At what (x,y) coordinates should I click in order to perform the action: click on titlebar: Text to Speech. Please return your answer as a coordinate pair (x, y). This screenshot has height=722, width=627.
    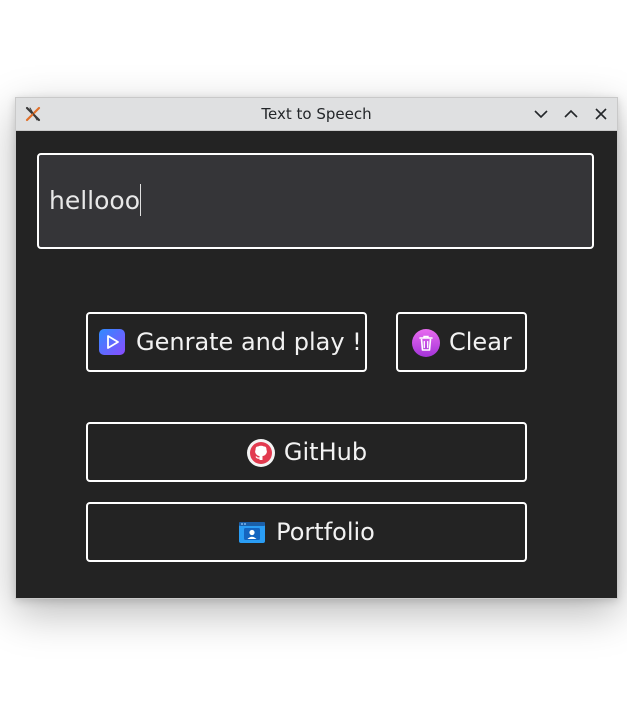
    Looking at the image, I should click on (316, 114).